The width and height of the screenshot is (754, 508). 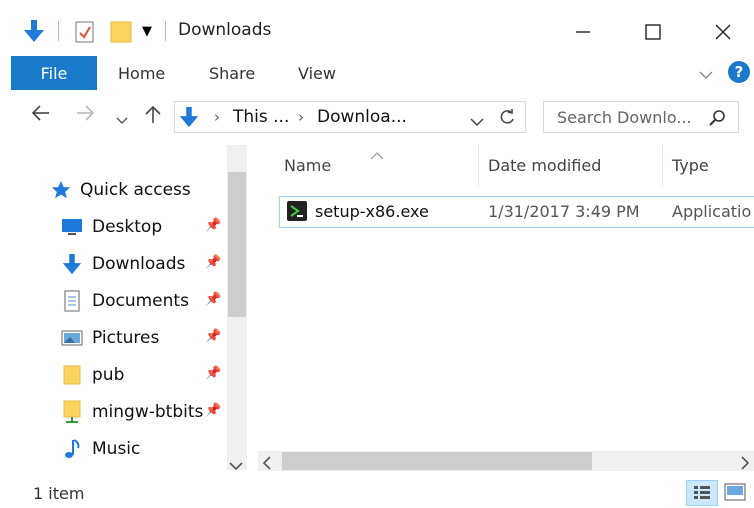 I want to click on sidebar-item-downloads: Downloads, so click(x=122, y=264).